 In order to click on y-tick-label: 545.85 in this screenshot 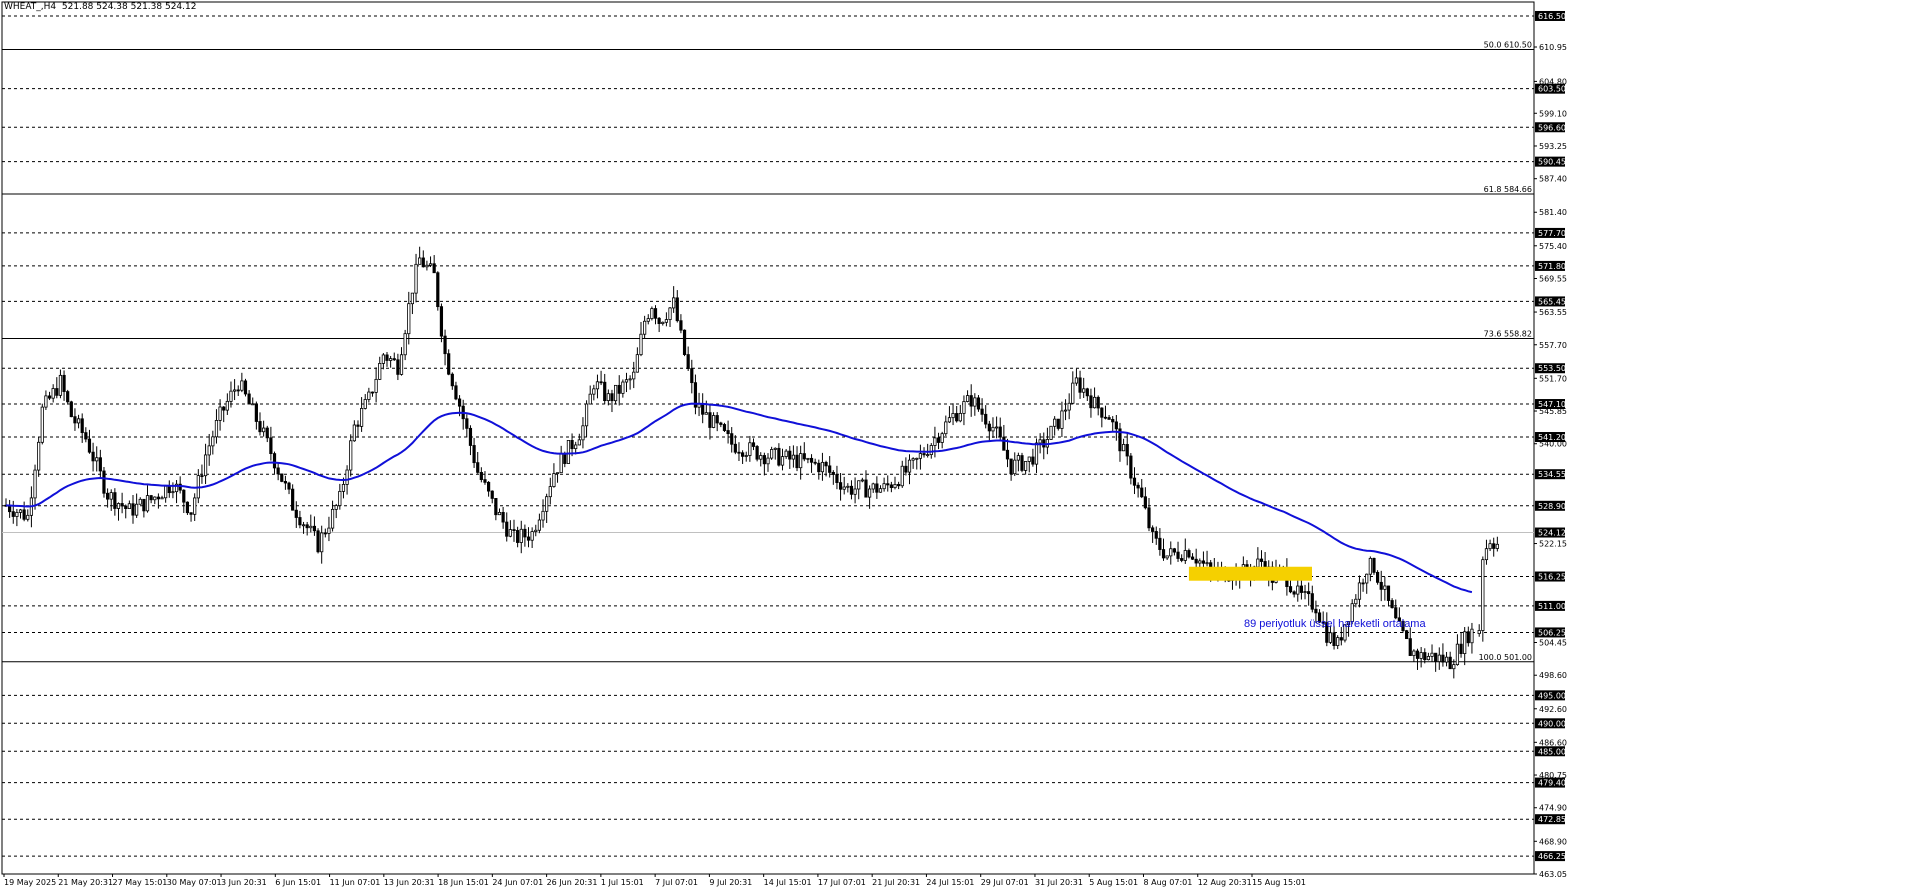, I will do `click(1553, 411)`.